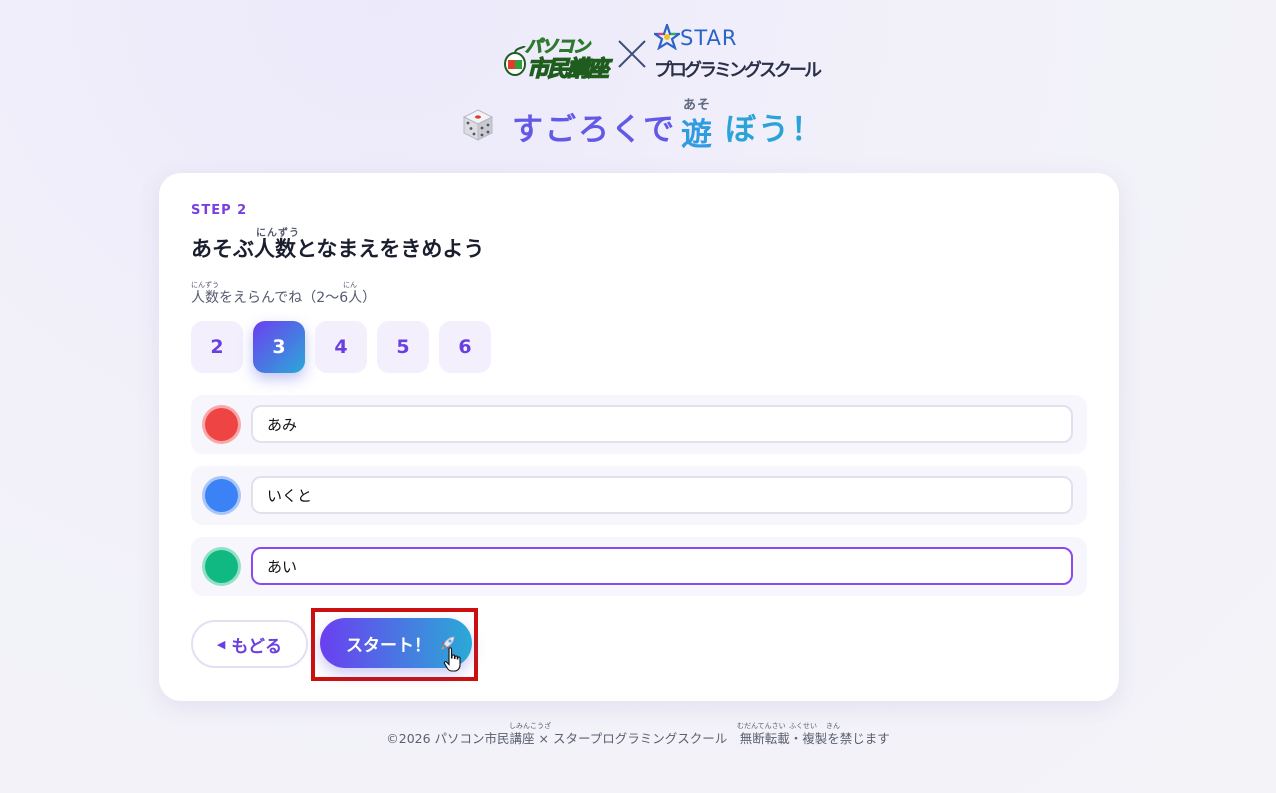 Image resolution: width=1276 pixels, height=793 pixels. Describe the element at coordinates (697, 135) in the screenshot. I see `title-kanji: 遊` at that location.